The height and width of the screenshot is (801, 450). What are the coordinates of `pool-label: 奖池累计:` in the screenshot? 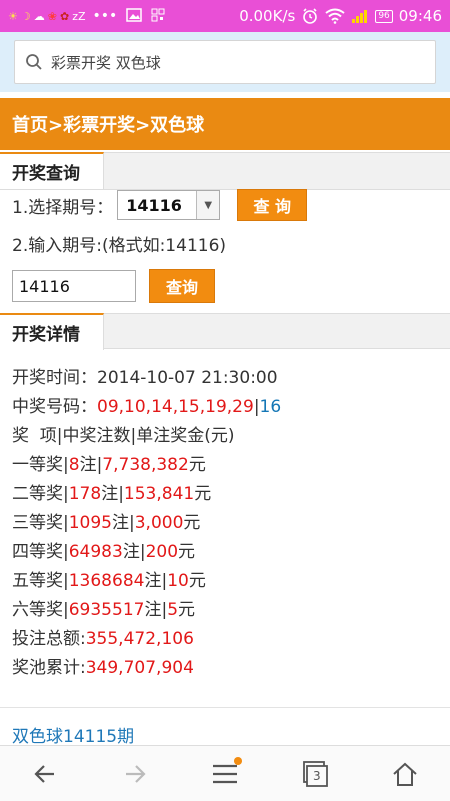 It's located at (49, 668).